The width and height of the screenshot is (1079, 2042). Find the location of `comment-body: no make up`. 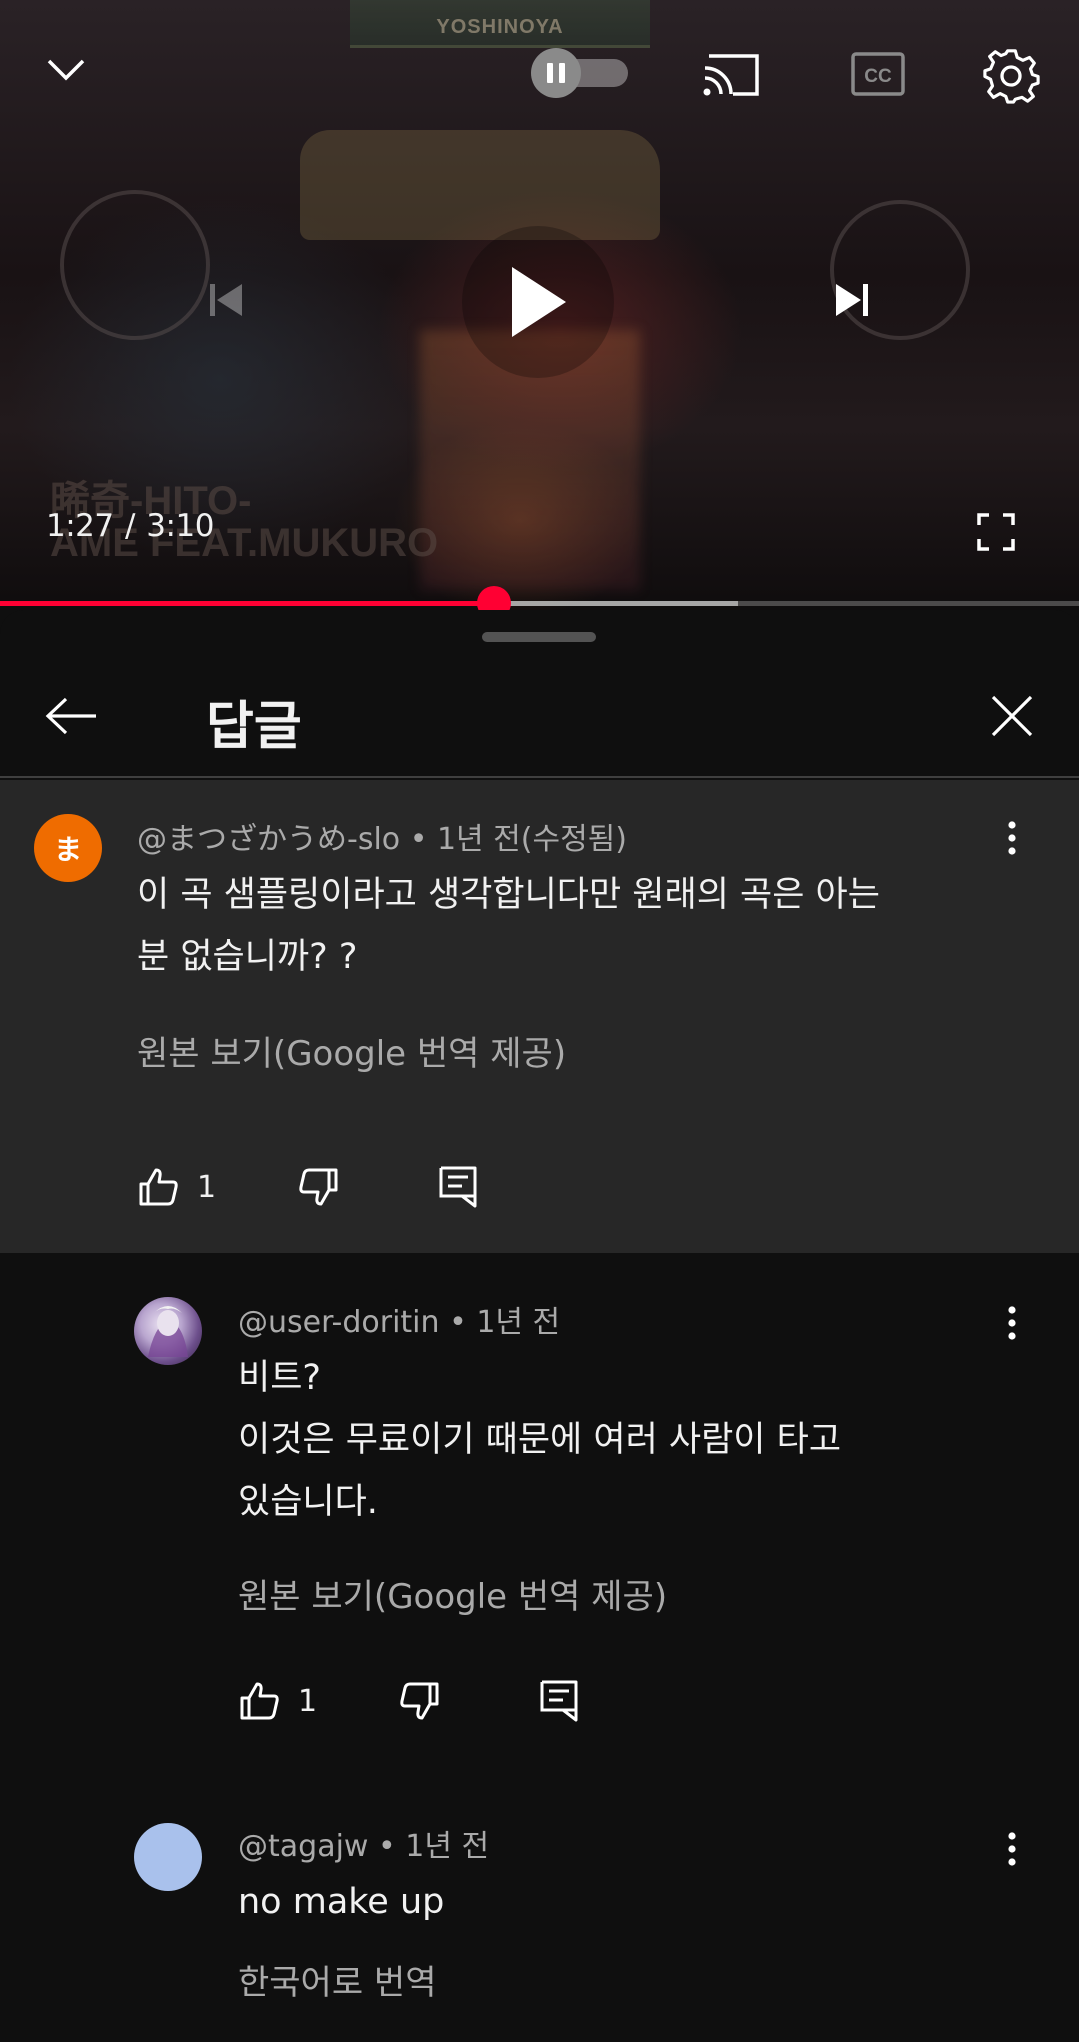

comment-body: no make up is located at coordinates (628, 1902).